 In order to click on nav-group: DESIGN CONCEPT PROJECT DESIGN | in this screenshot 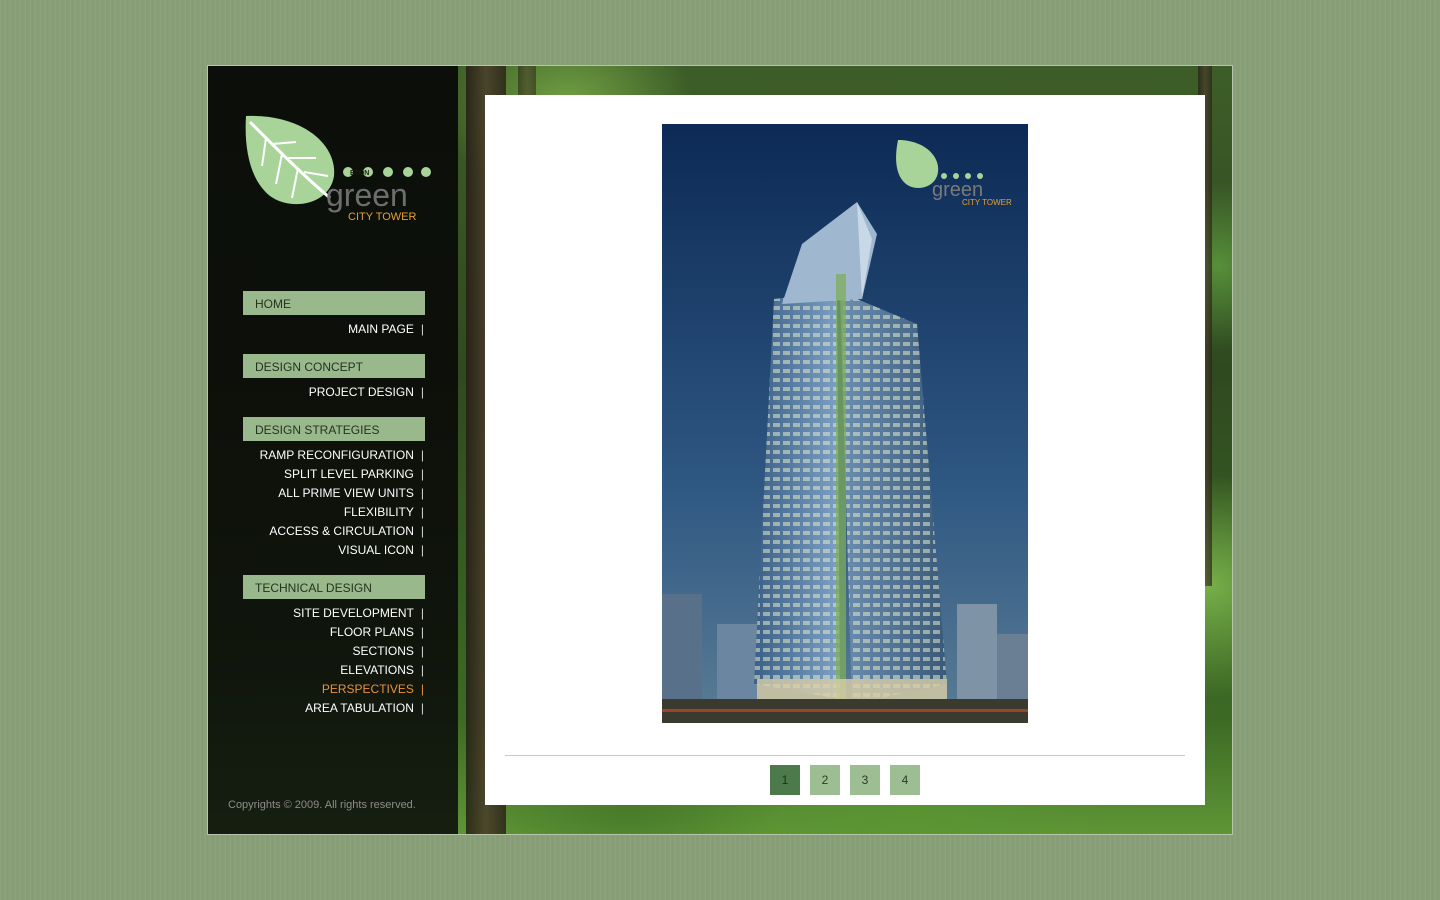, I will do `click(334, 378)`.